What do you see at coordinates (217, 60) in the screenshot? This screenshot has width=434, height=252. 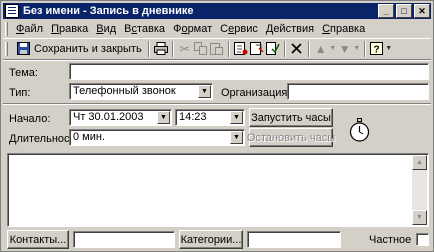 I see `toolbar-divider` at bounding box center [217, 60].